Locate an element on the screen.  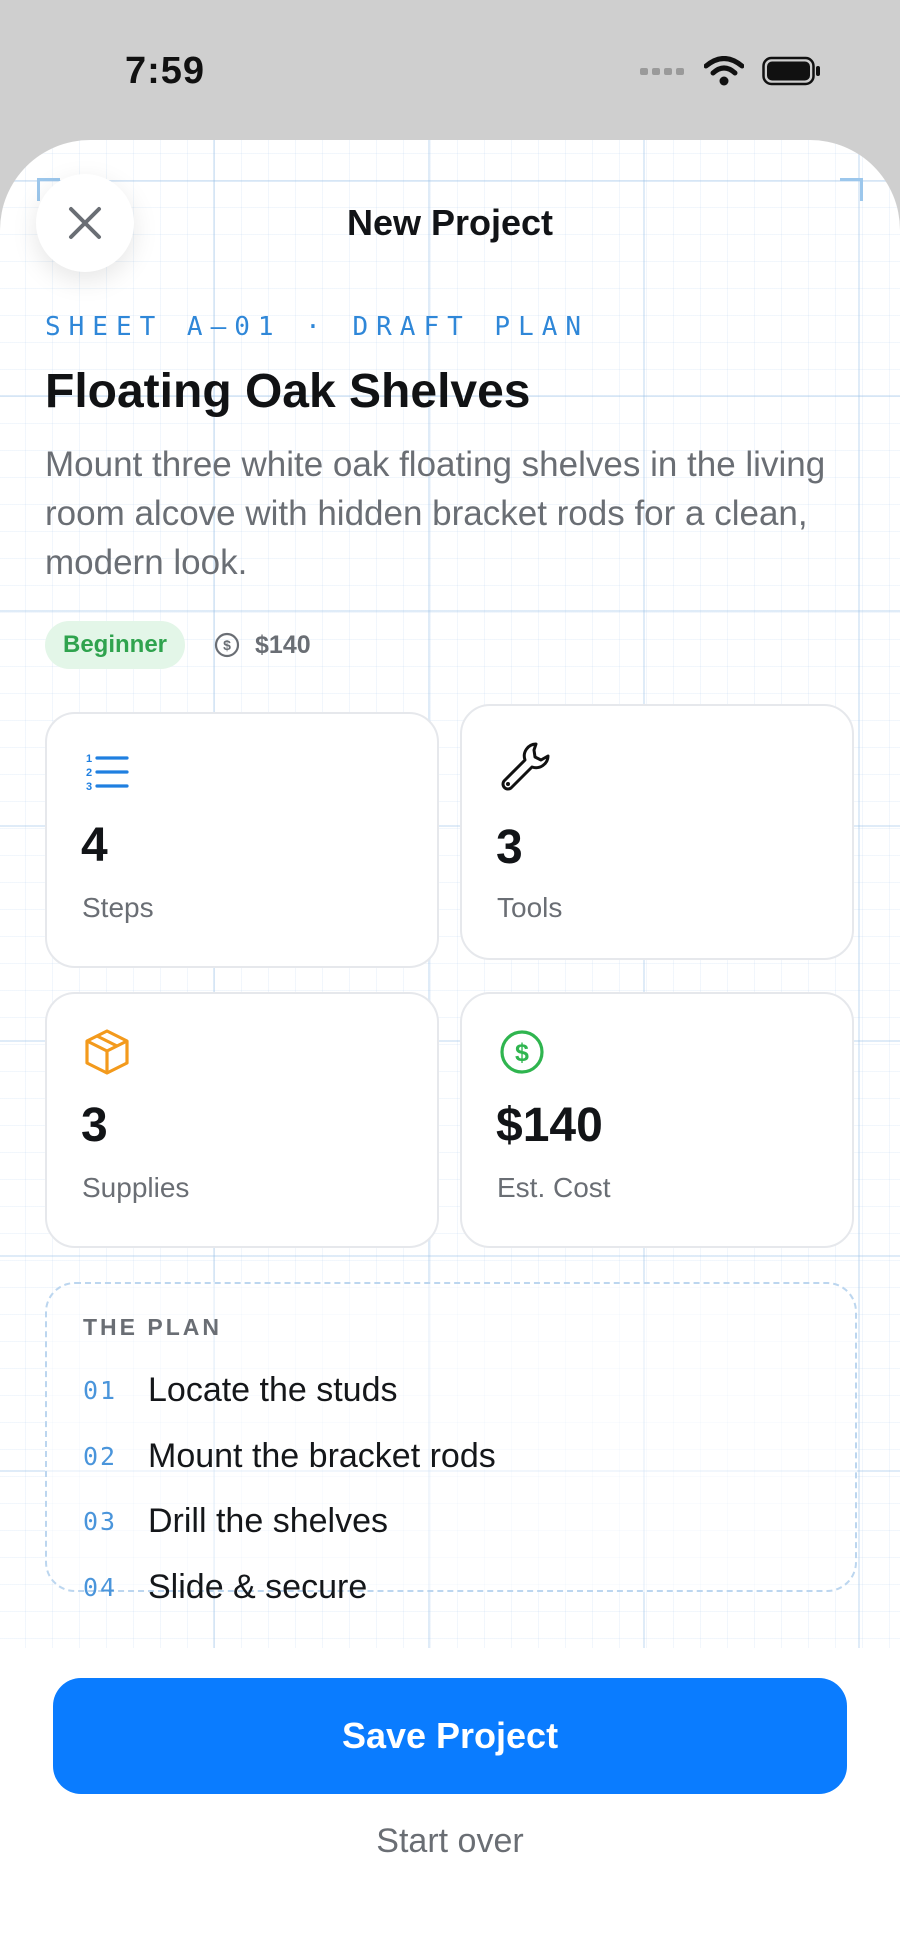
stat-card-tools: 3 Tools is located at coordinates (657, 832).